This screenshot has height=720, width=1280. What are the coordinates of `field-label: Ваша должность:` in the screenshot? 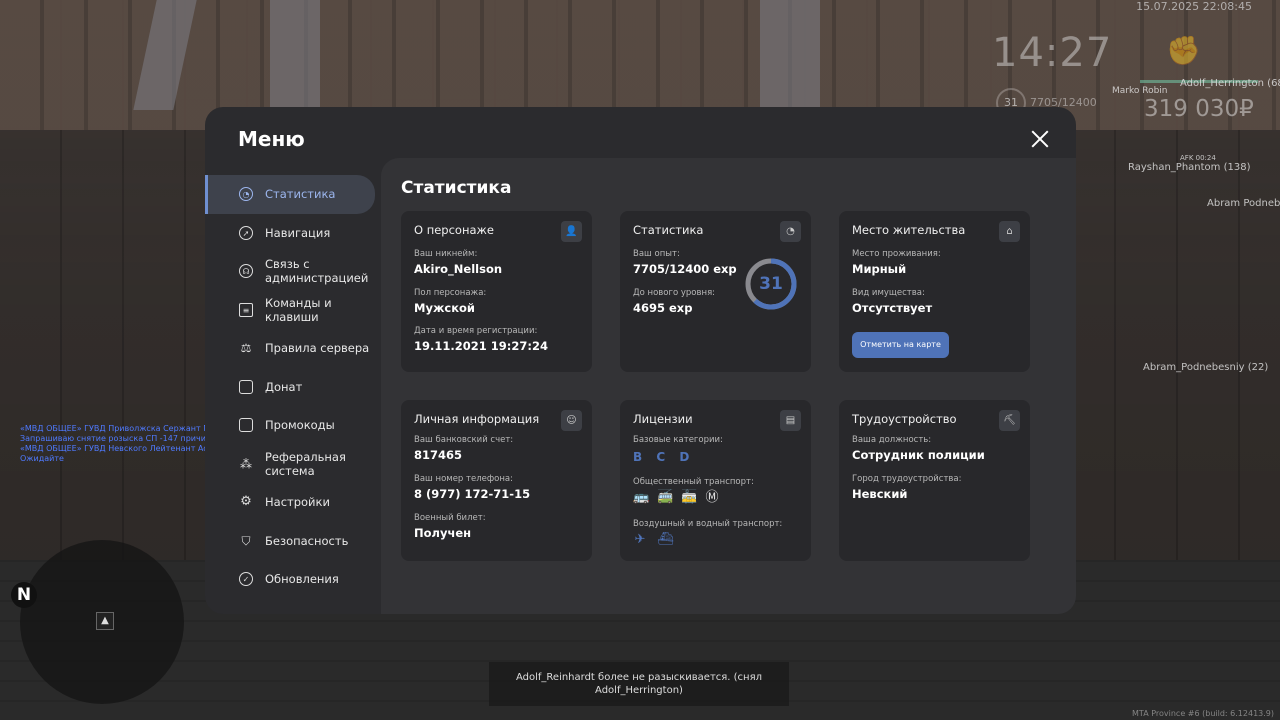 It's located at (892, 440).